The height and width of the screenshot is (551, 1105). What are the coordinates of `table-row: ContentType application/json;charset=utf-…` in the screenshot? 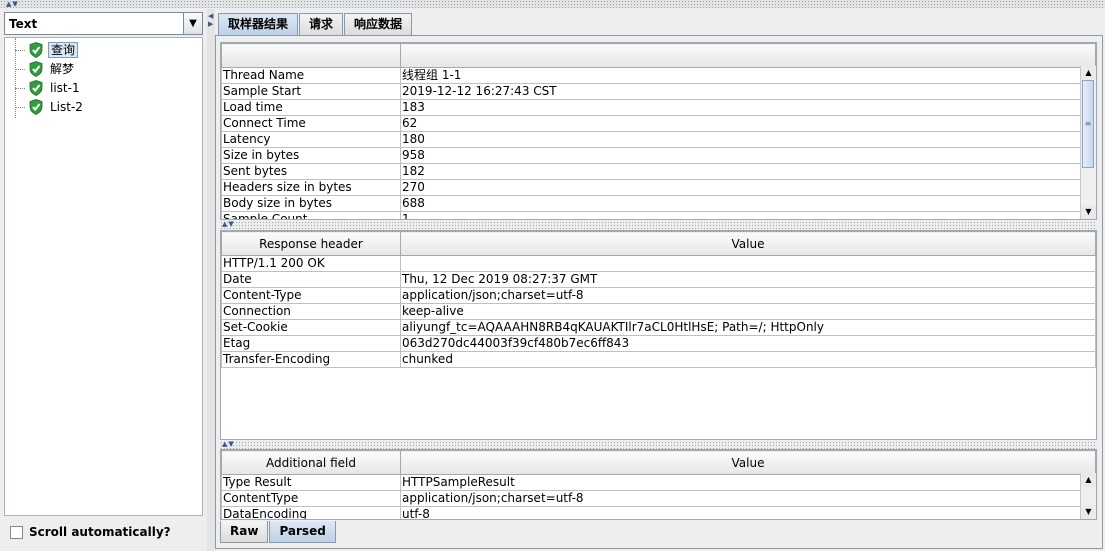 It's located at (658, 498).